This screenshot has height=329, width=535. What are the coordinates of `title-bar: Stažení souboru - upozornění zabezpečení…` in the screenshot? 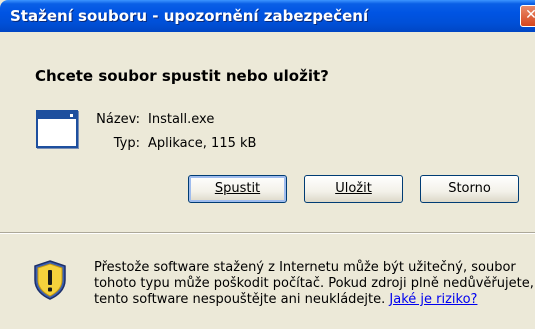 It's located at (267, 16).